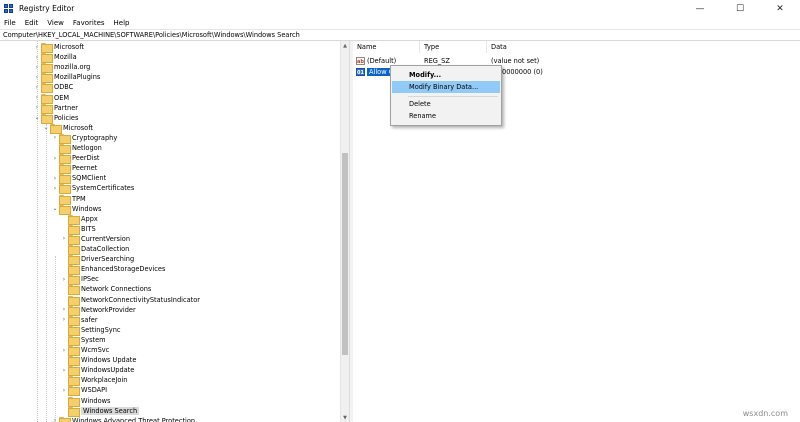  What do you see at coordinates (92, 189) in the screenshot?
I see `tree-node: › SystemCertificates` at bounding box center [92, 189].